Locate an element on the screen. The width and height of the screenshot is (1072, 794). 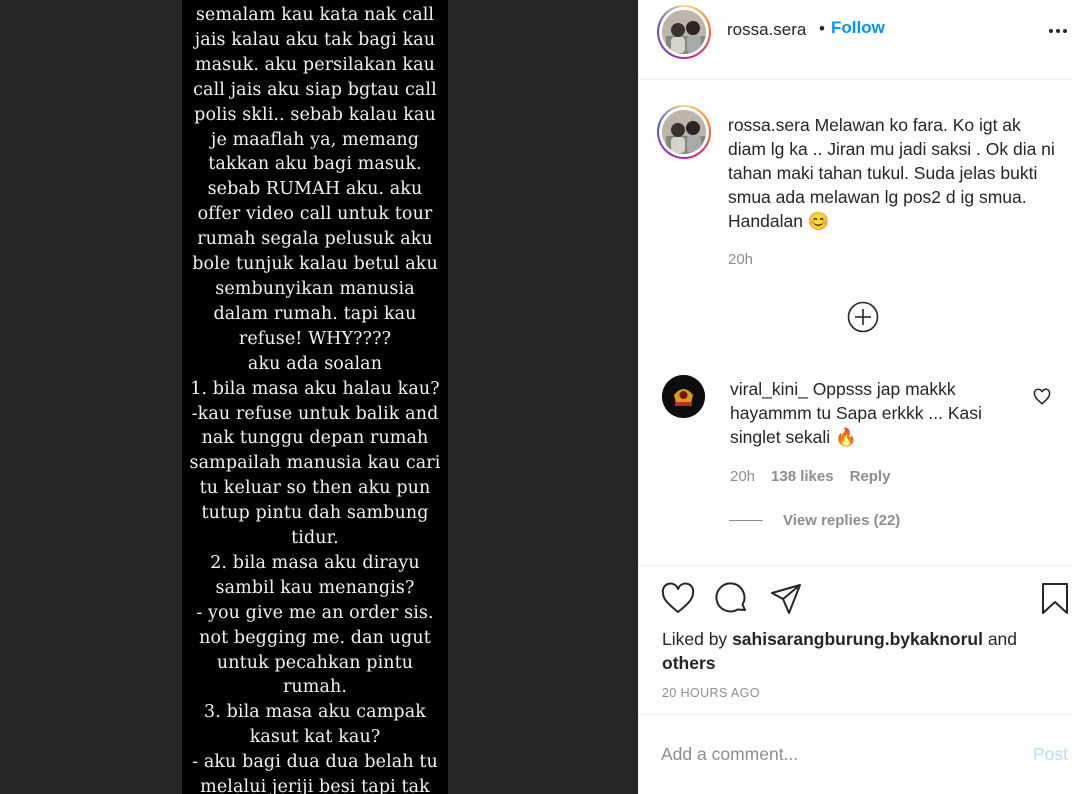
comment-form: Post is located at coordinates (855, 754).